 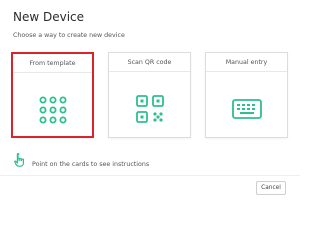 I want to click on qr-code-icon, so click(x=149, y=111).